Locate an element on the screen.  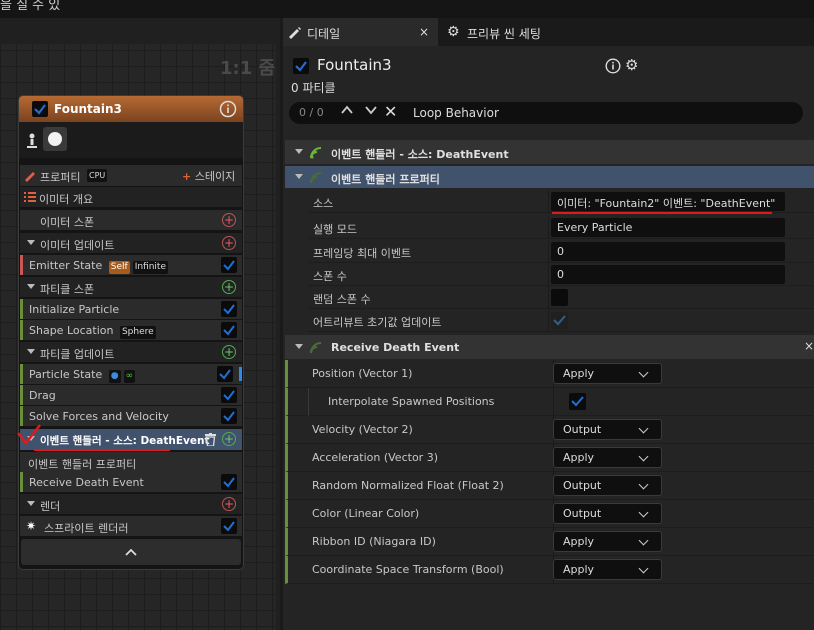
selection-marker is located at coordinates (240, 374).